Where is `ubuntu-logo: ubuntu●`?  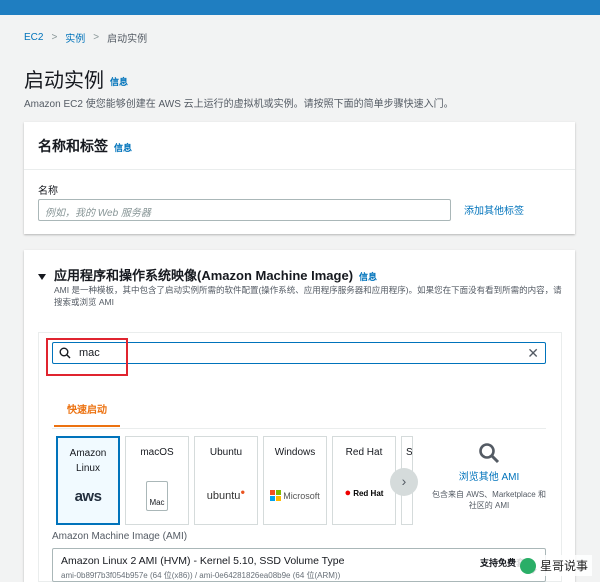
ubuntu-logo: ubuntu● is located at coordinates (226, 494).